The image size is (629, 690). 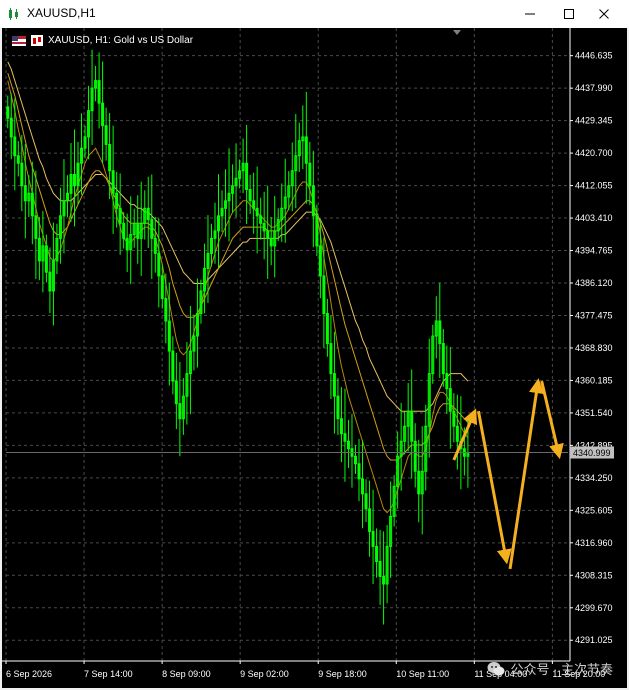 I want to click on price-tick-label: 4386.120, so click(x=594, y=283).